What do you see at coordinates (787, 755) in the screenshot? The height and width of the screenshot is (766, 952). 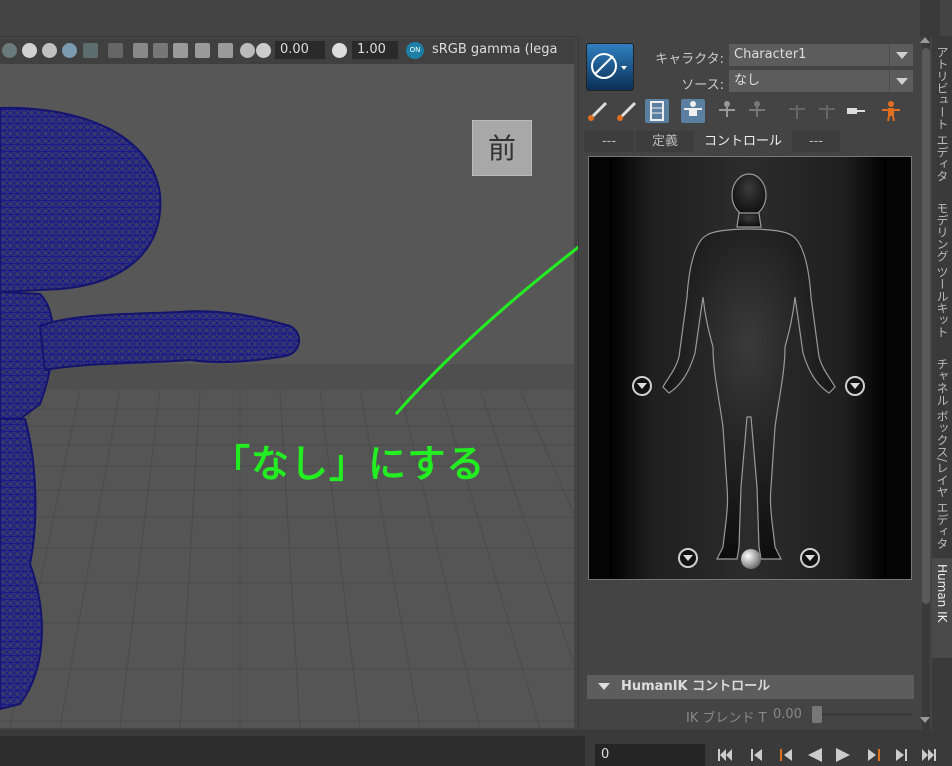 I see `step-back-frame-icon` at bounding box center [787, 755].